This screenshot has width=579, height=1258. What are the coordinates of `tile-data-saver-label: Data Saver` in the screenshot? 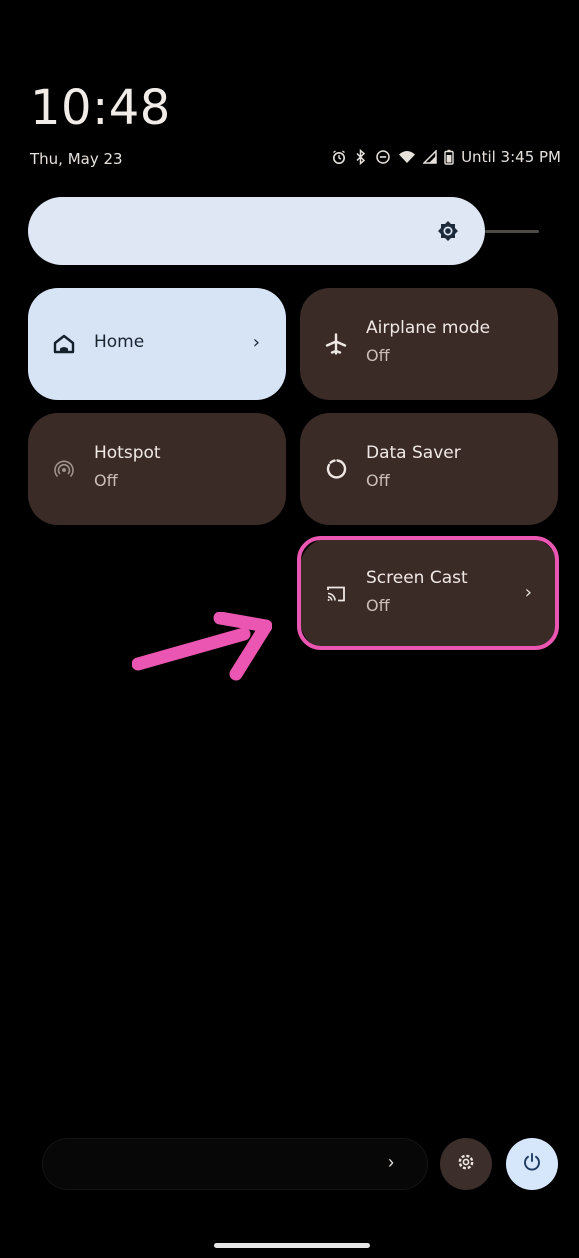 It's located at (413, 453).